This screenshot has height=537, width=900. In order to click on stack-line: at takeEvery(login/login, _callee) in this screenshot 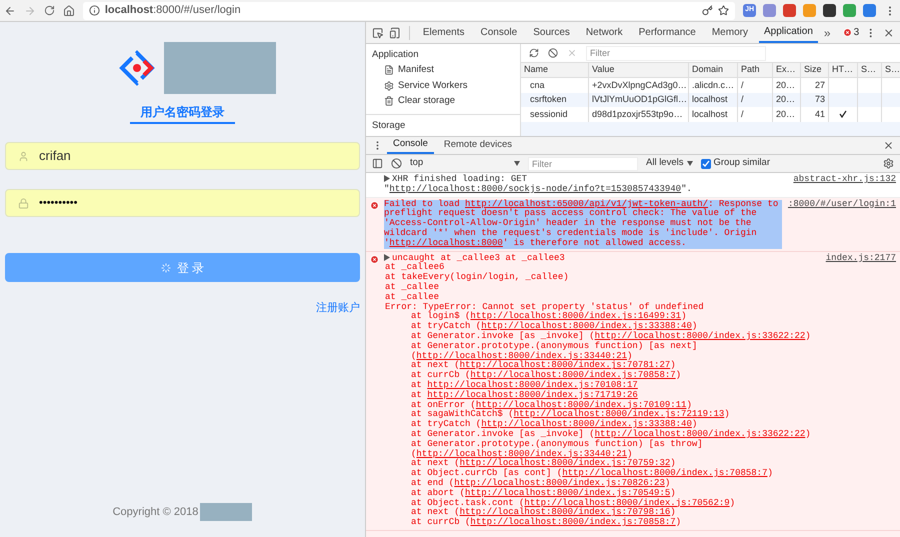, I will do `click(477, 277)`.